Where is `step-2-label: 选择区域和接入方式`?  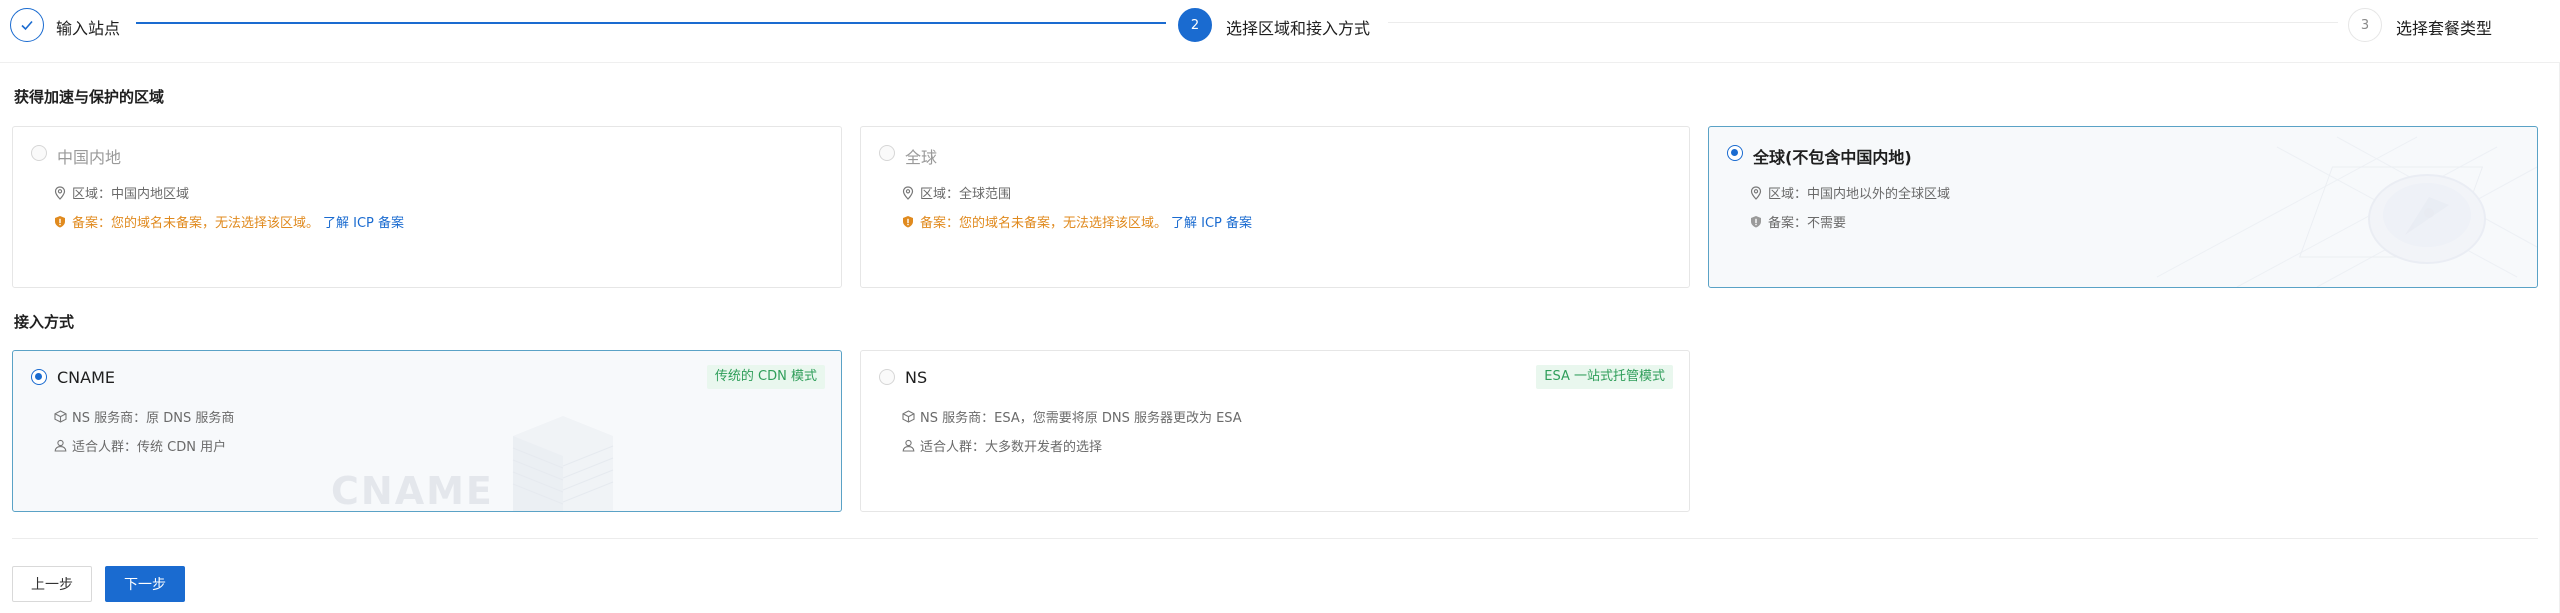 step-2-label: 选择区域和接入方式 is located at coordinates (1298, 28).